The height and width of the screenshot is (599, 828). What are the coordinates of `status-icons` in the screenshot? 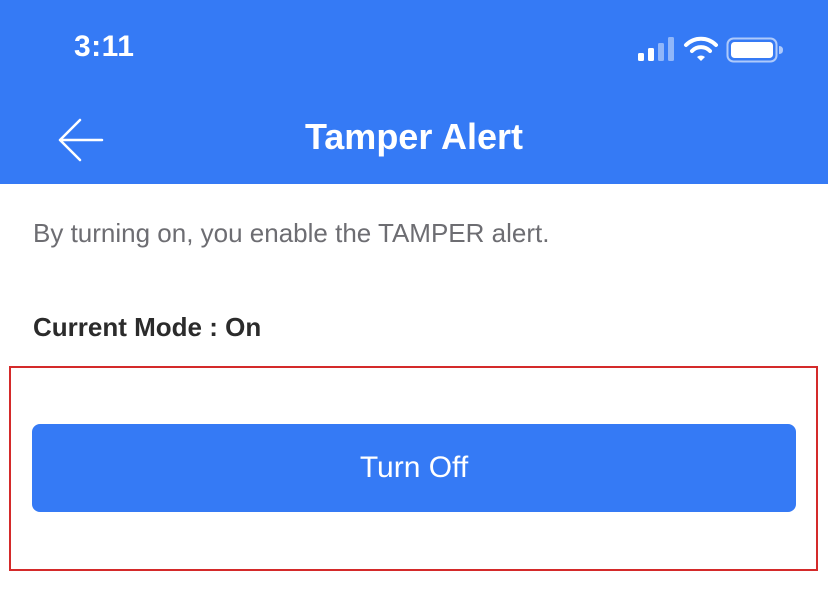 It's located at (718, 51).